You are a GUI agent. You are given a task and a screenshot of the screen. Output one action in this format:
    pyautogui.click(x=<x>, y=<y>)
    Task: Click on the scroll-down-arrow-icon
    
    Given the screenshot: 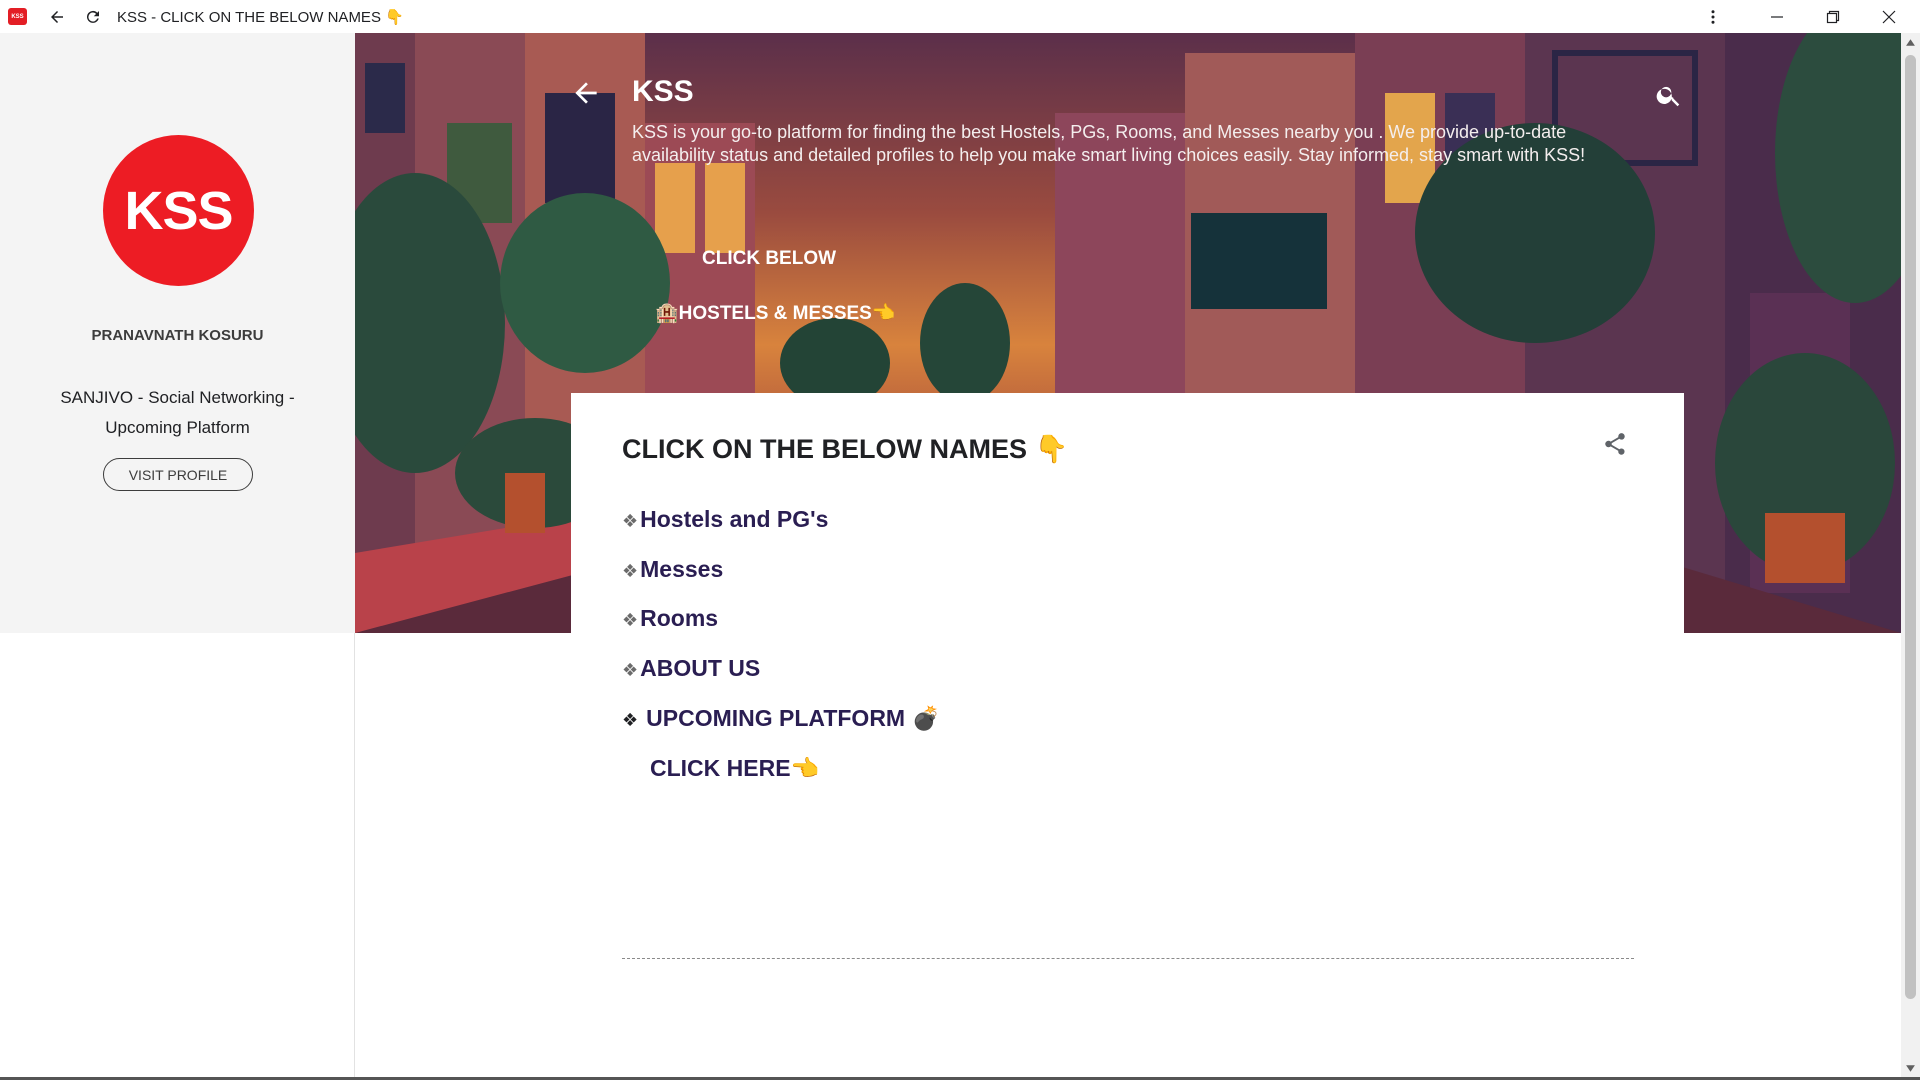 What is the action you would take?
    pyautogui.click(x=1910, y=1068)
    